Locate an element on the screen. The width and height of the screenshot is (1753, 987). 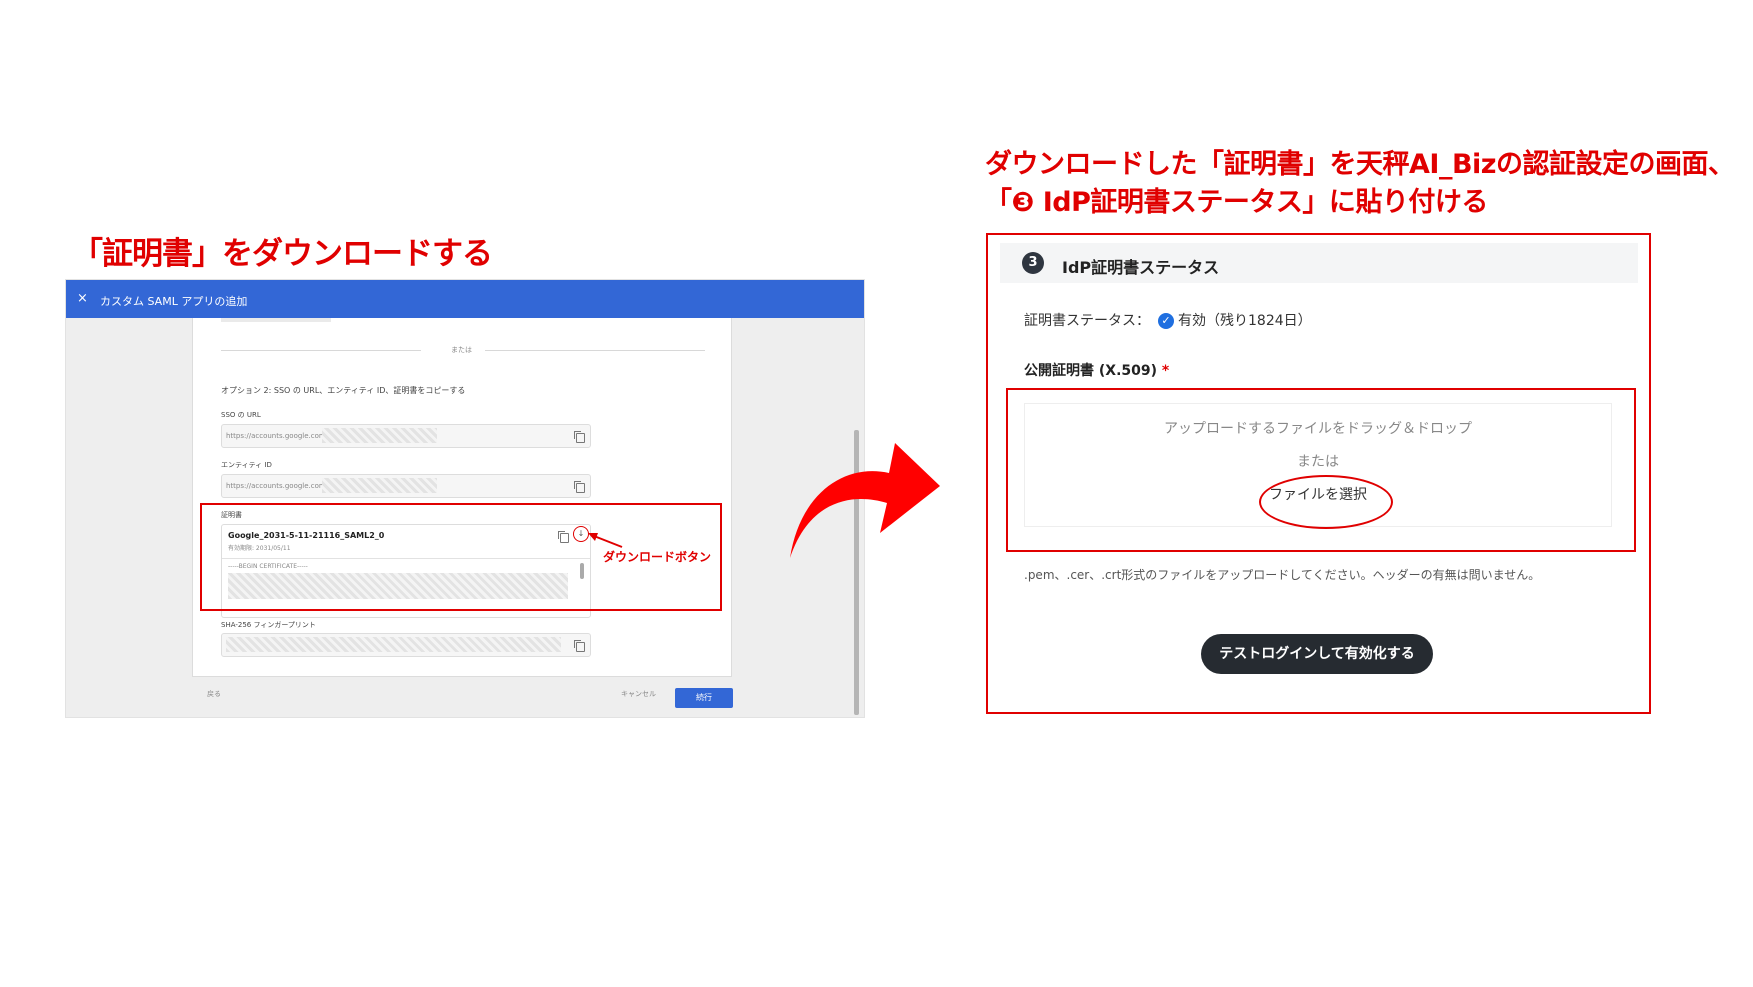
required-mark: * is located at coordinates (1165, 371).